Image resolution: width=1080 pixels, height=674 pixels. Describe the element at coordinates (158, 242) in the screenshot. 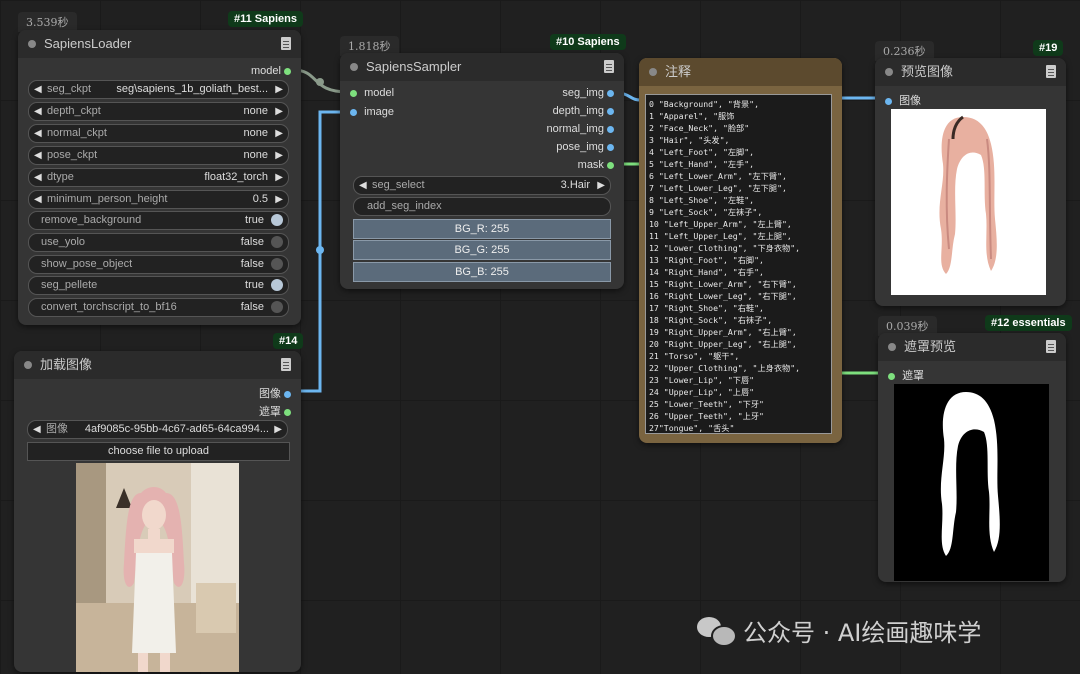

I see `toggle-use-yolo: use_yolo false` at that location.